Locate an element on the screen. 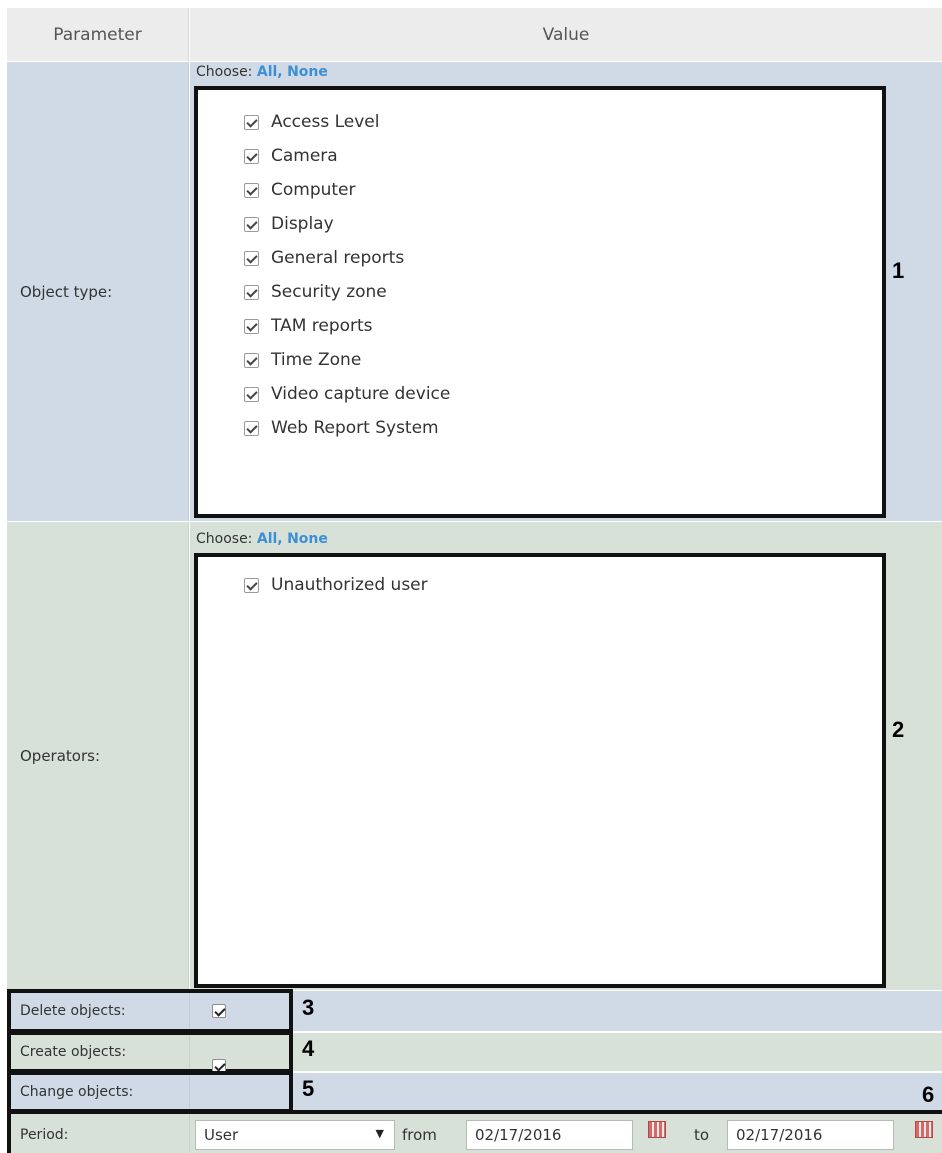  from-label: from is located at coordinates (419, 1135).